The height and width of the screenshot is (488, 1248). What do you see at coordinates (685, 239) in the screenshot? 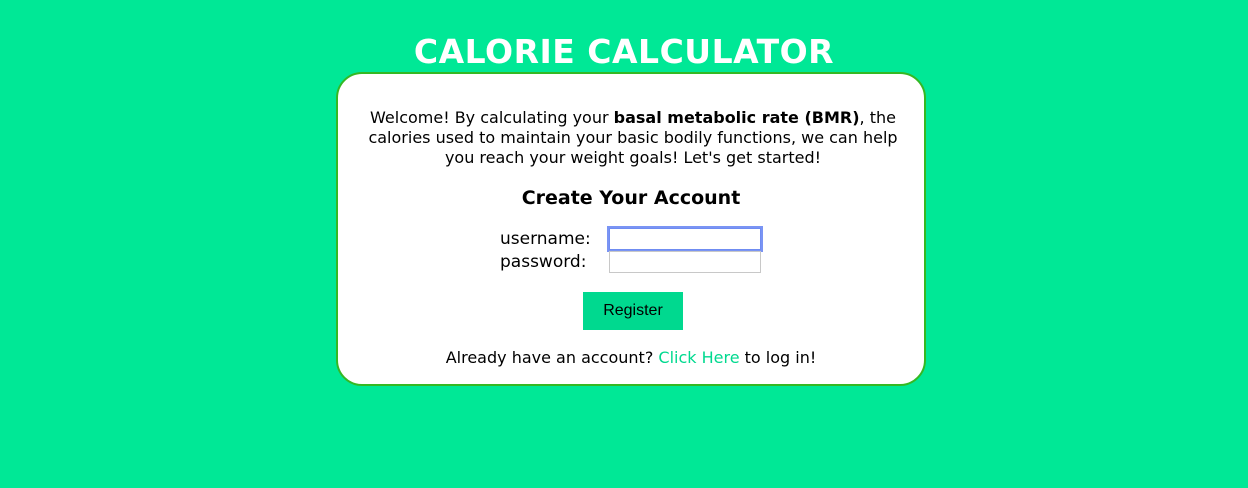
I see `username-input` at bounding box center [685, 239].